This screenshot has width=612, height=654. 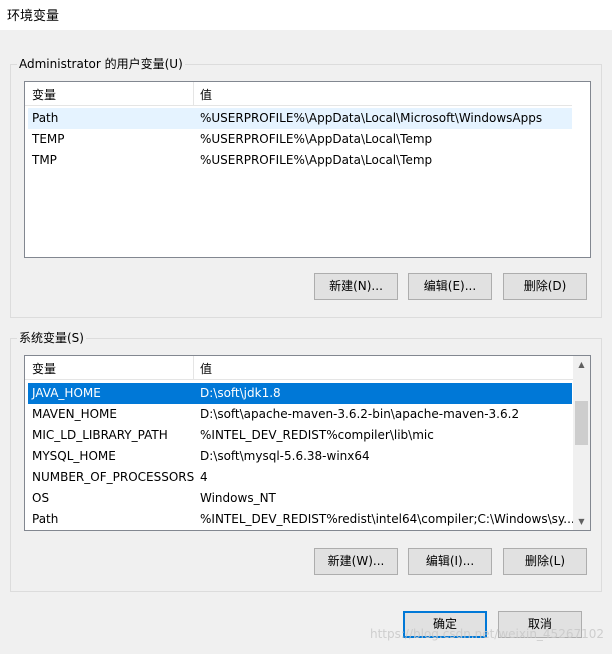 I want to click on variable-name: MIC_LD_LIBRARY_PATH, so click(x=100, y=435).